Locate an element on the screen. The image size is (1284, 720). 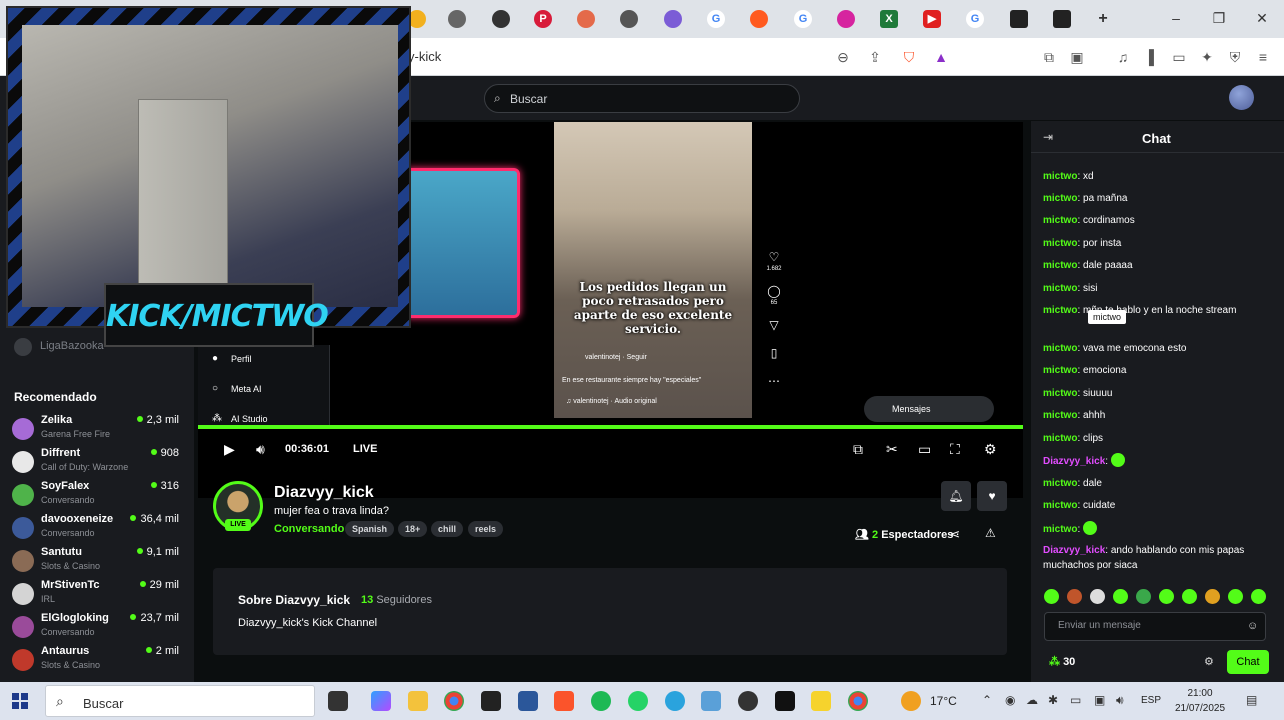
tag-chip: Spanish is located at coordinates (370, 529).